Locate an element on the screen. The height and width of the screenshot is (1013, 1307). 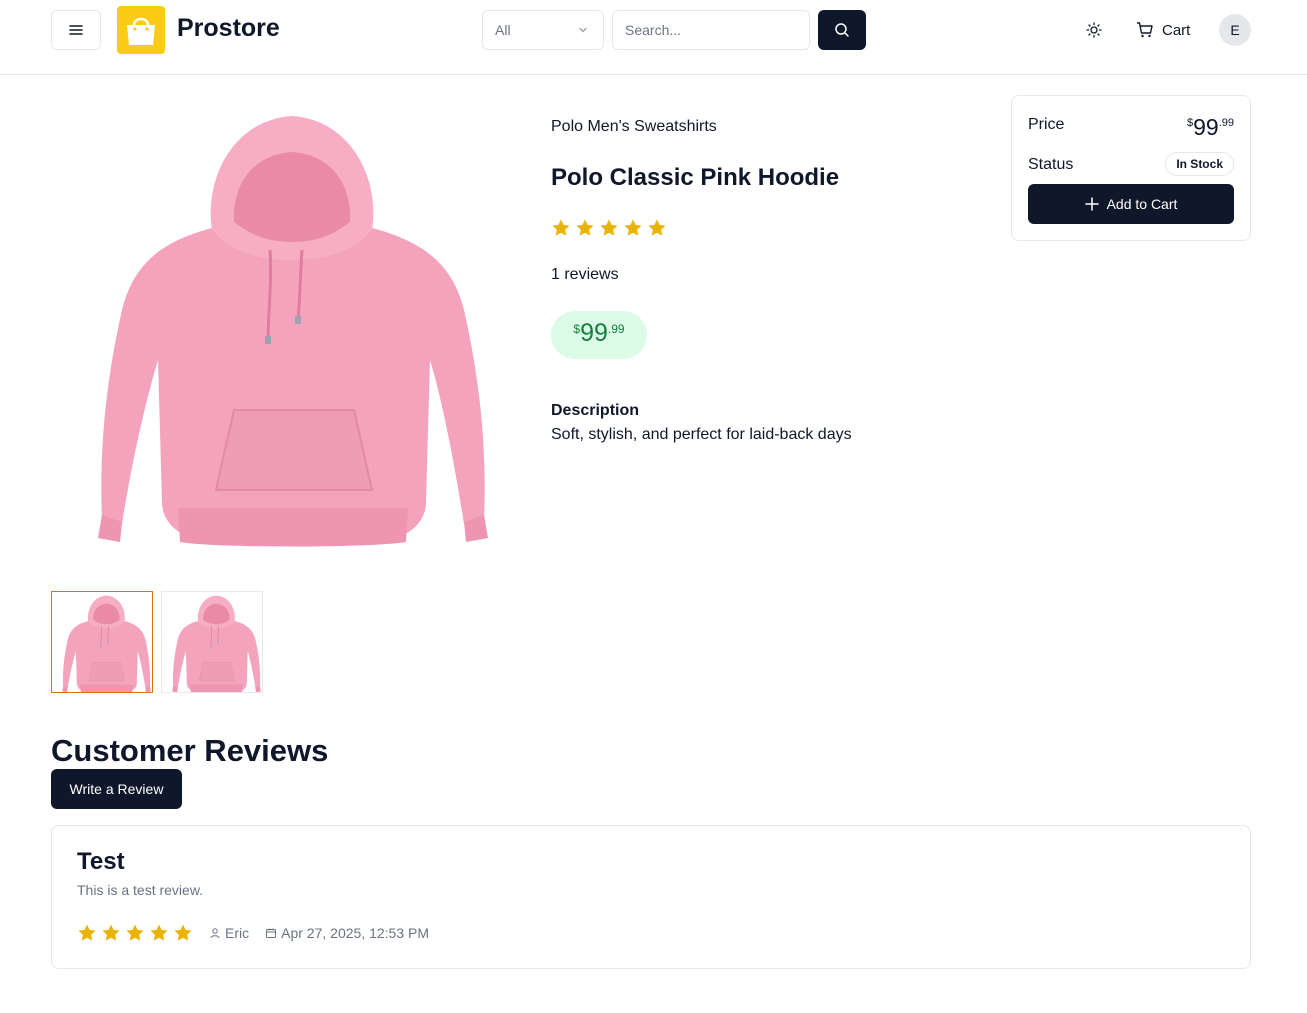
review-title: Test is located at coordinates (101, 861).